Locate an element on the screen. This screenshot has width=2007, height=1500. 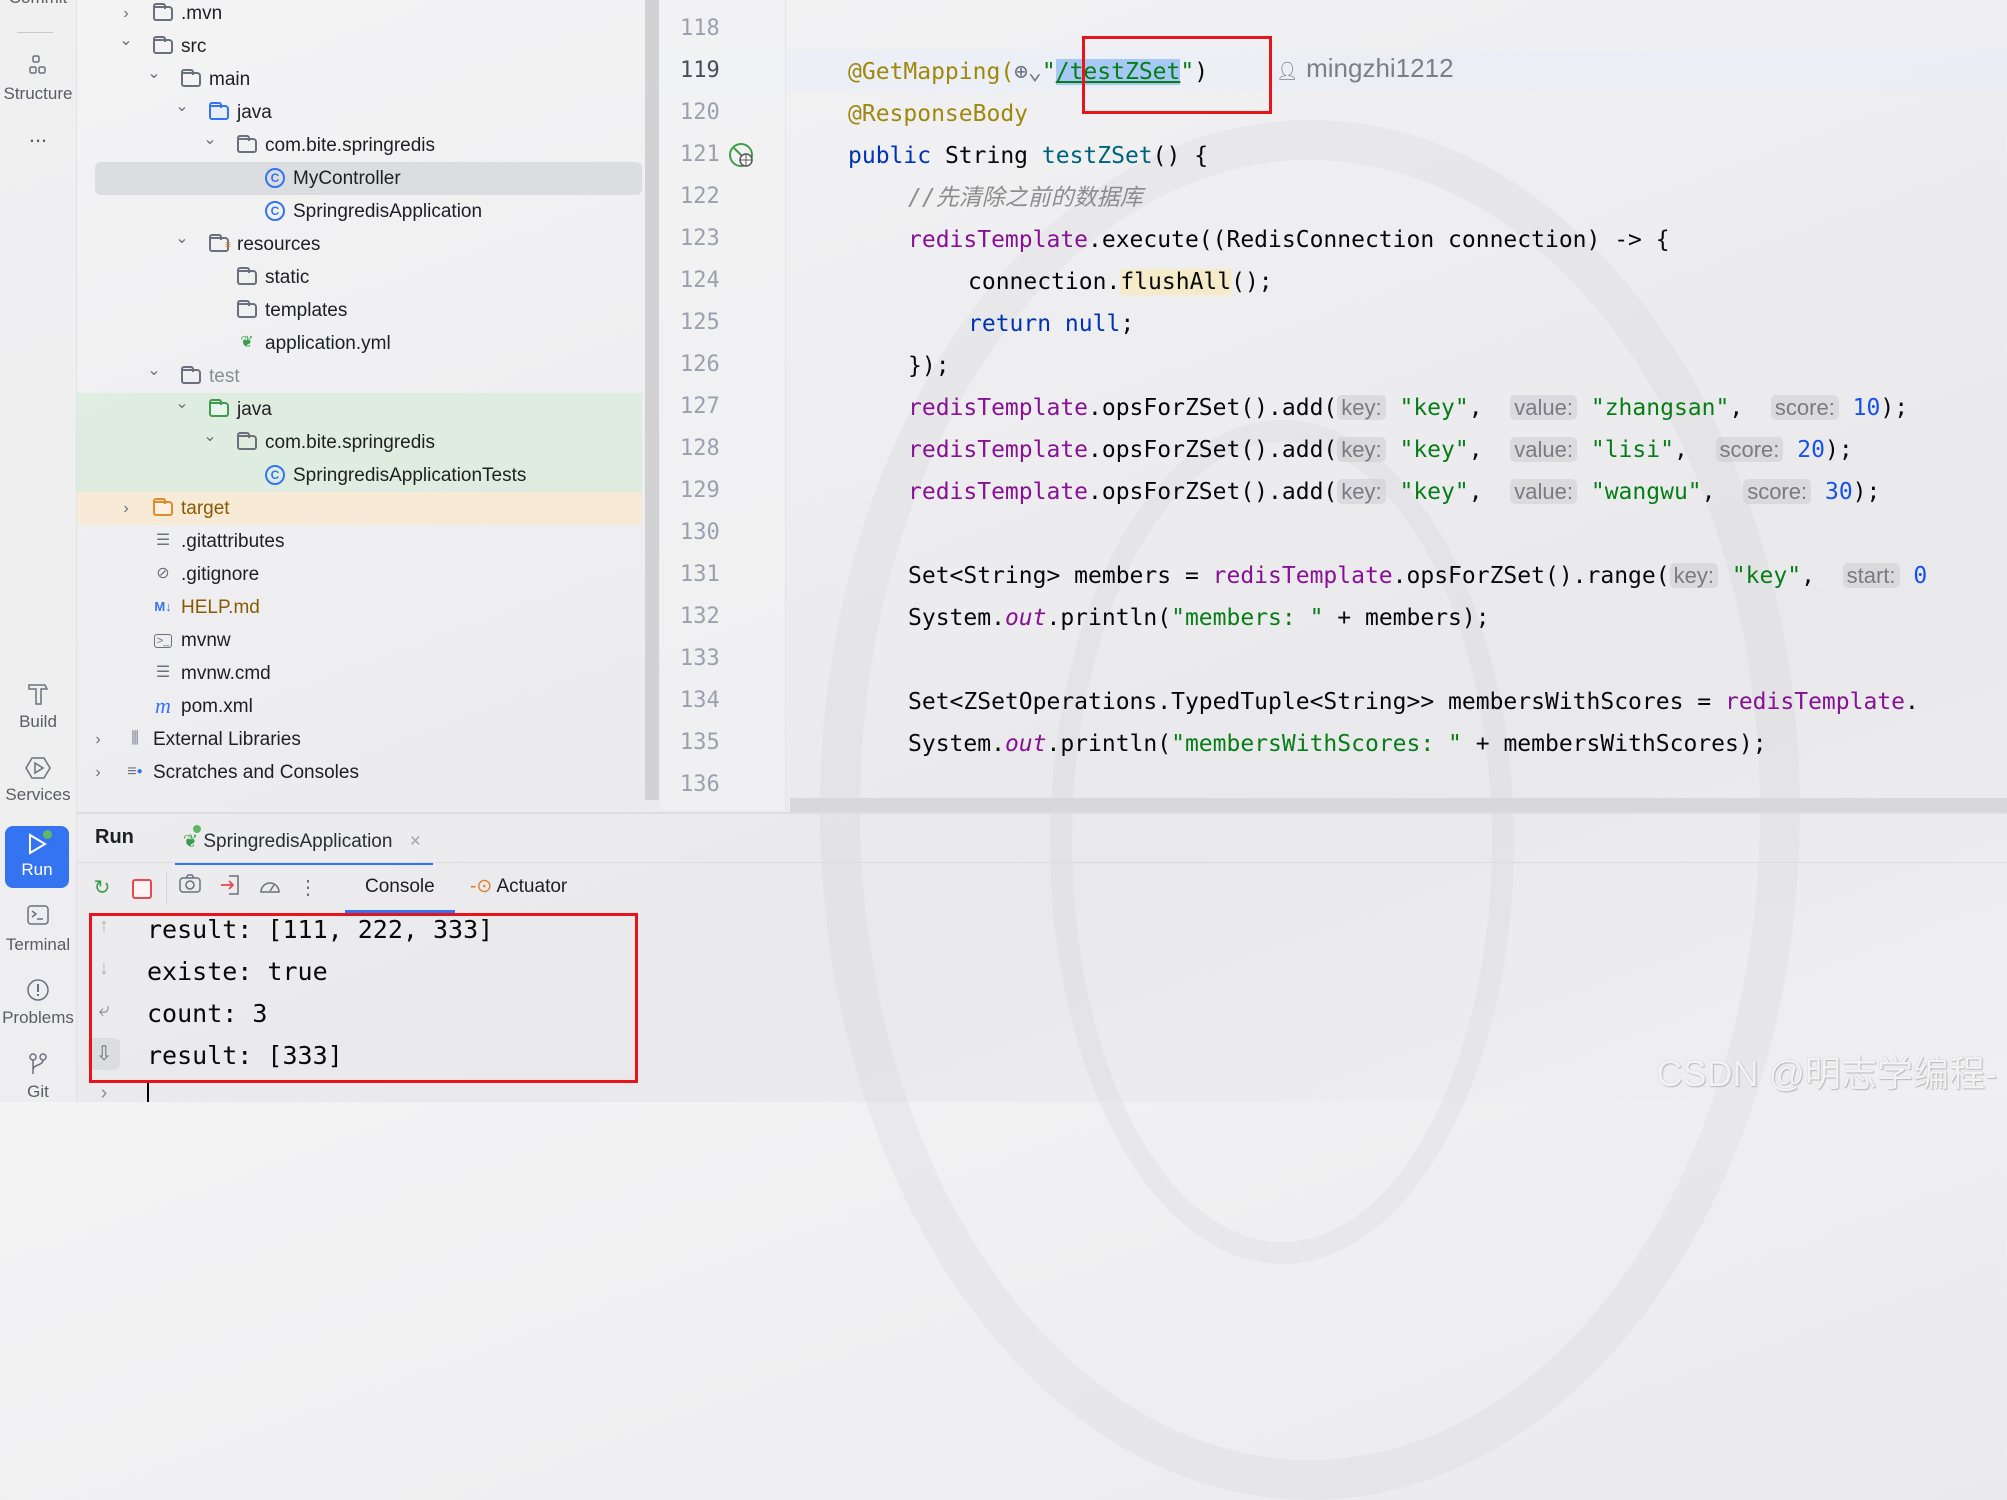
run-config-tab: ❦ SpringredisApplication × is located at coordinates (304, 842).